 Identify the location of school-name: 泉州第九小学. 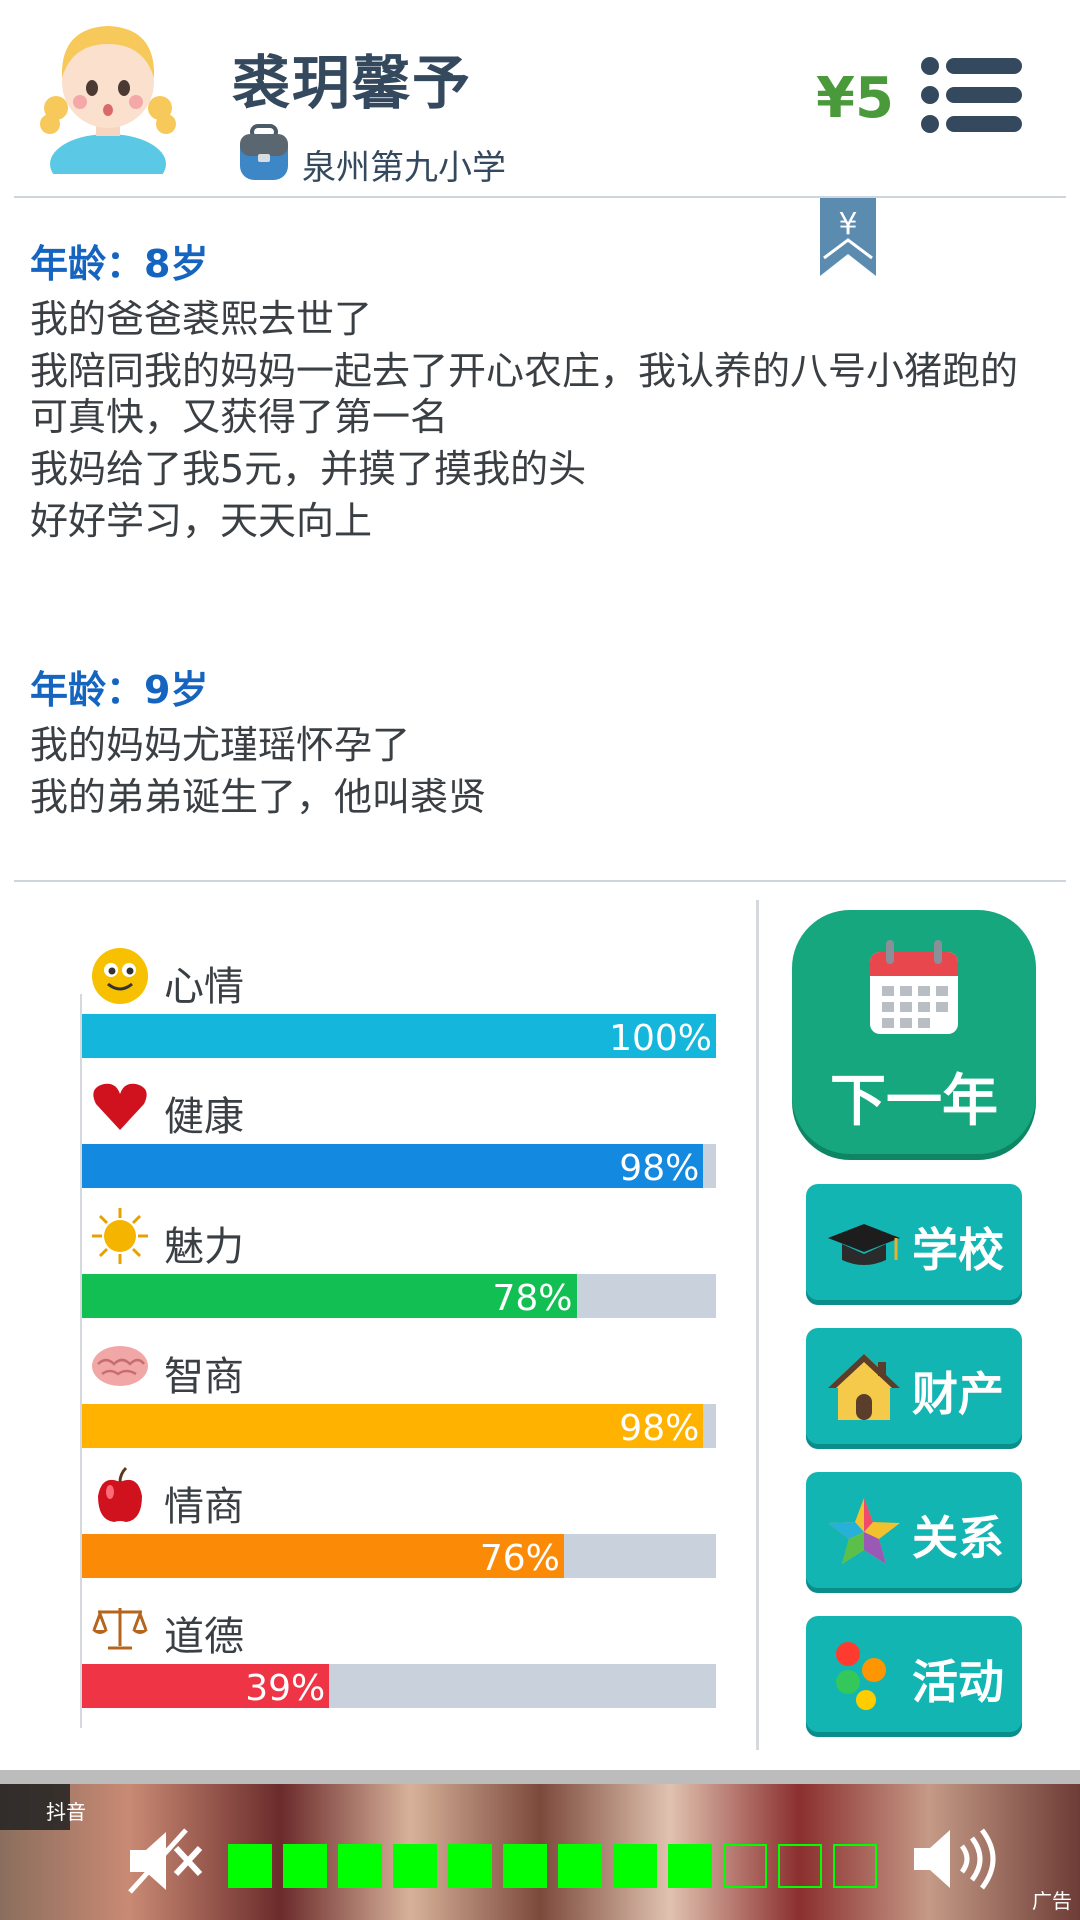
(404, 168).